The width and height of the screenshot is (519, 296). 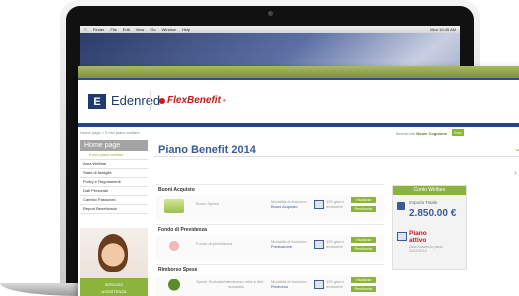 I want to click on logout-button: Esci, so click(x=458, y=132).